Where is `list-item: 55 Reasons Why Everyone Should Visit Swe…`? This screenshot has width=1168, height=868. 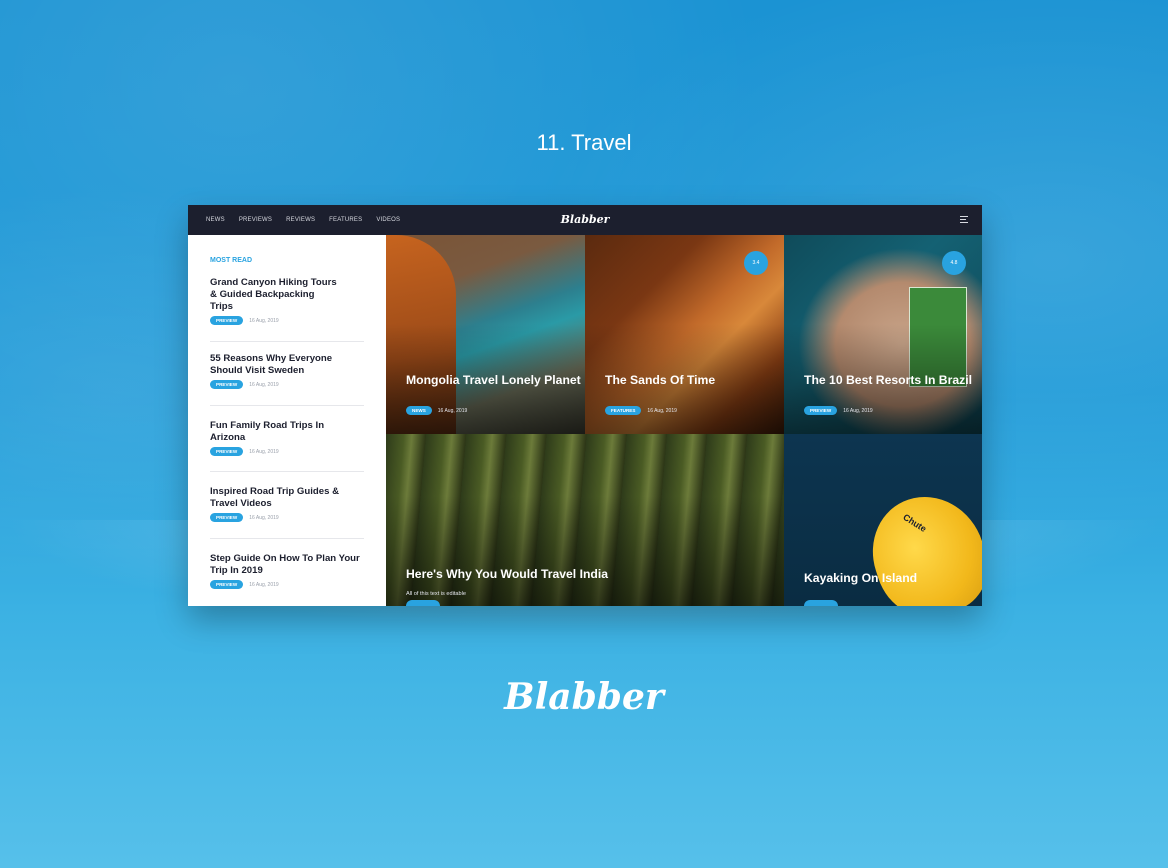 list-item: 55 Reasons Why Everyone Should Visit Swe… is located at coordinates (287, 371).